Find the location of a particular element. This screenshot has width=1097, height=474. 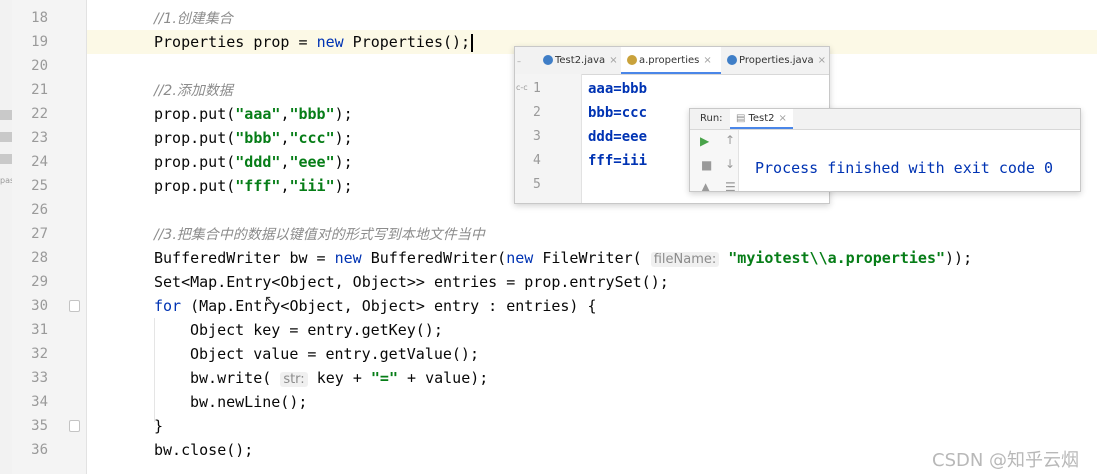

comment: //3.把集合中的数据以键值对的形式写到本地文件当中 is located at coordinates (319, 235).